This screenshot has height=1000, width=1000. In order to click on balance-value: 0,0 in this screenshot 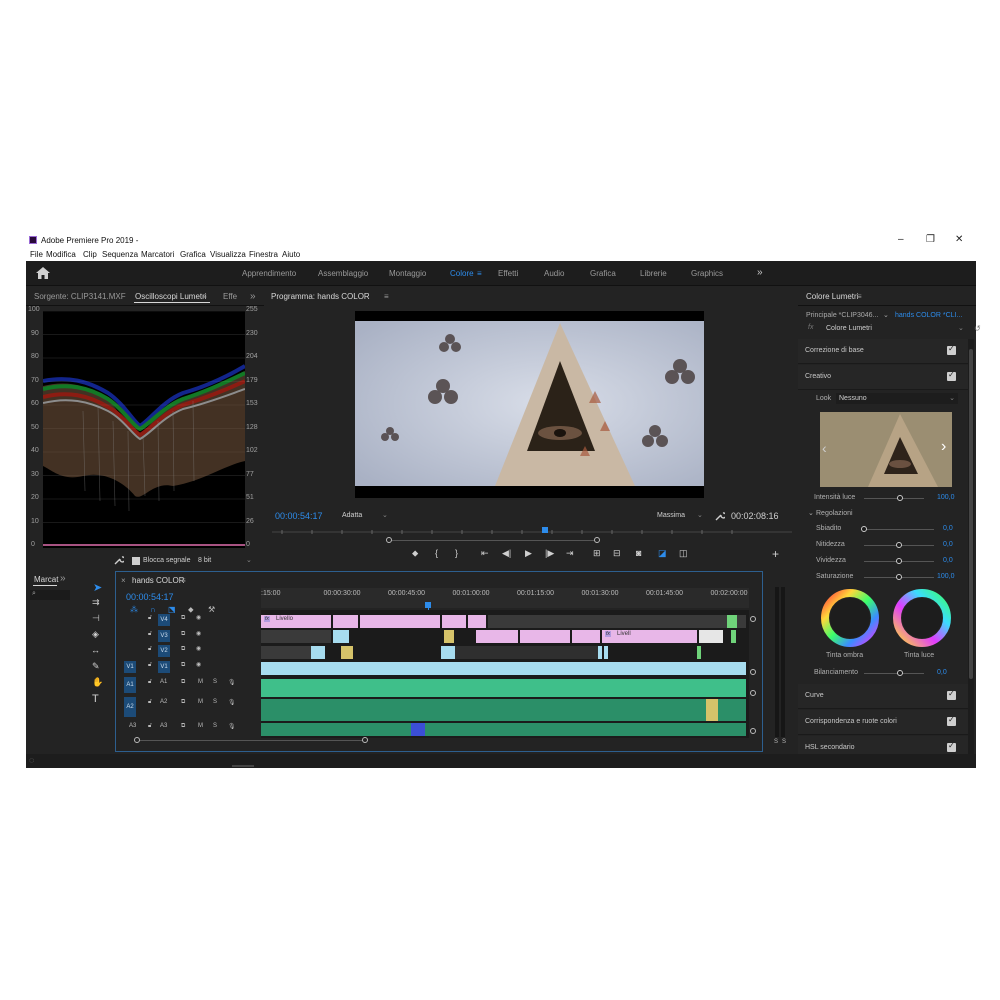, I will do `click(942, 672)`.